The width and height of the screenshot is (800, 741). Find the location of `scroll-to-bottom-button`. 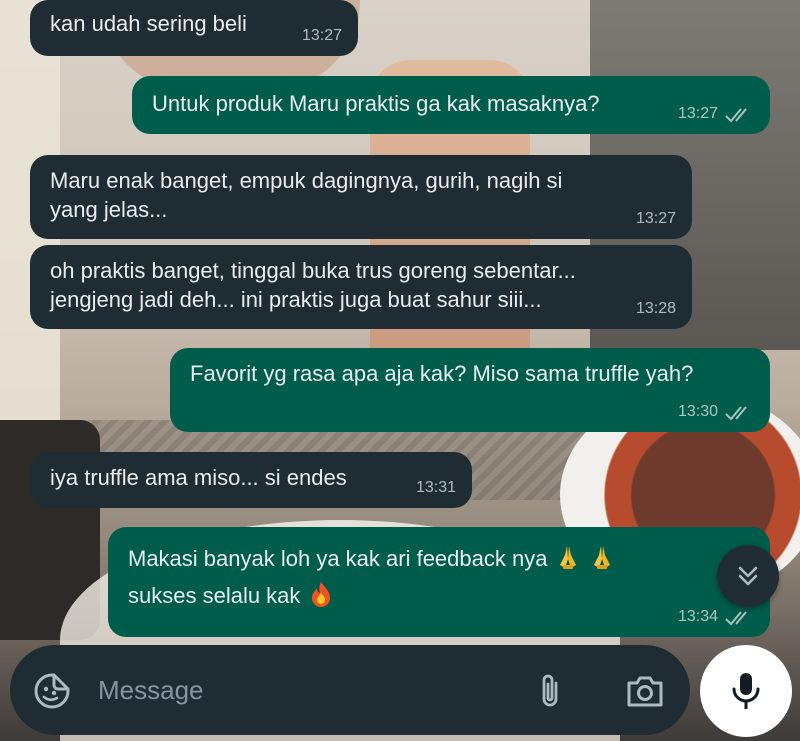

scroll-to-bottom-button is located at coordinates (748, 576).